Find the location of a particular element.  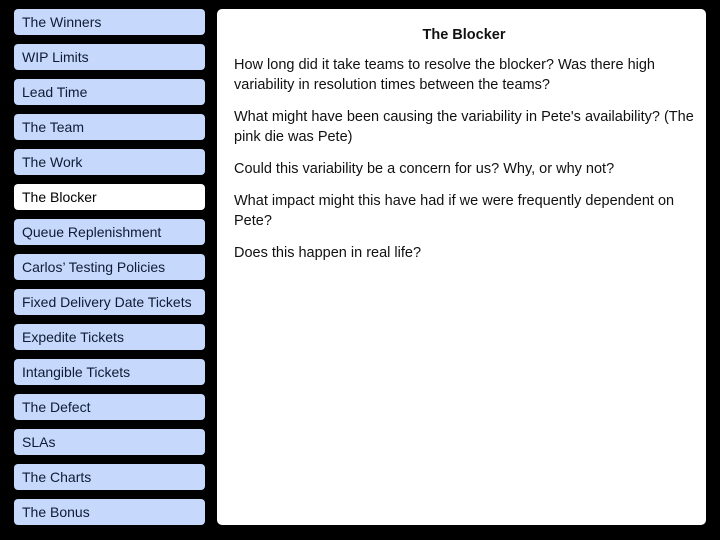

nav-item-expedite-tickets: Expedite Tickets is located at coordinates (109, 337).